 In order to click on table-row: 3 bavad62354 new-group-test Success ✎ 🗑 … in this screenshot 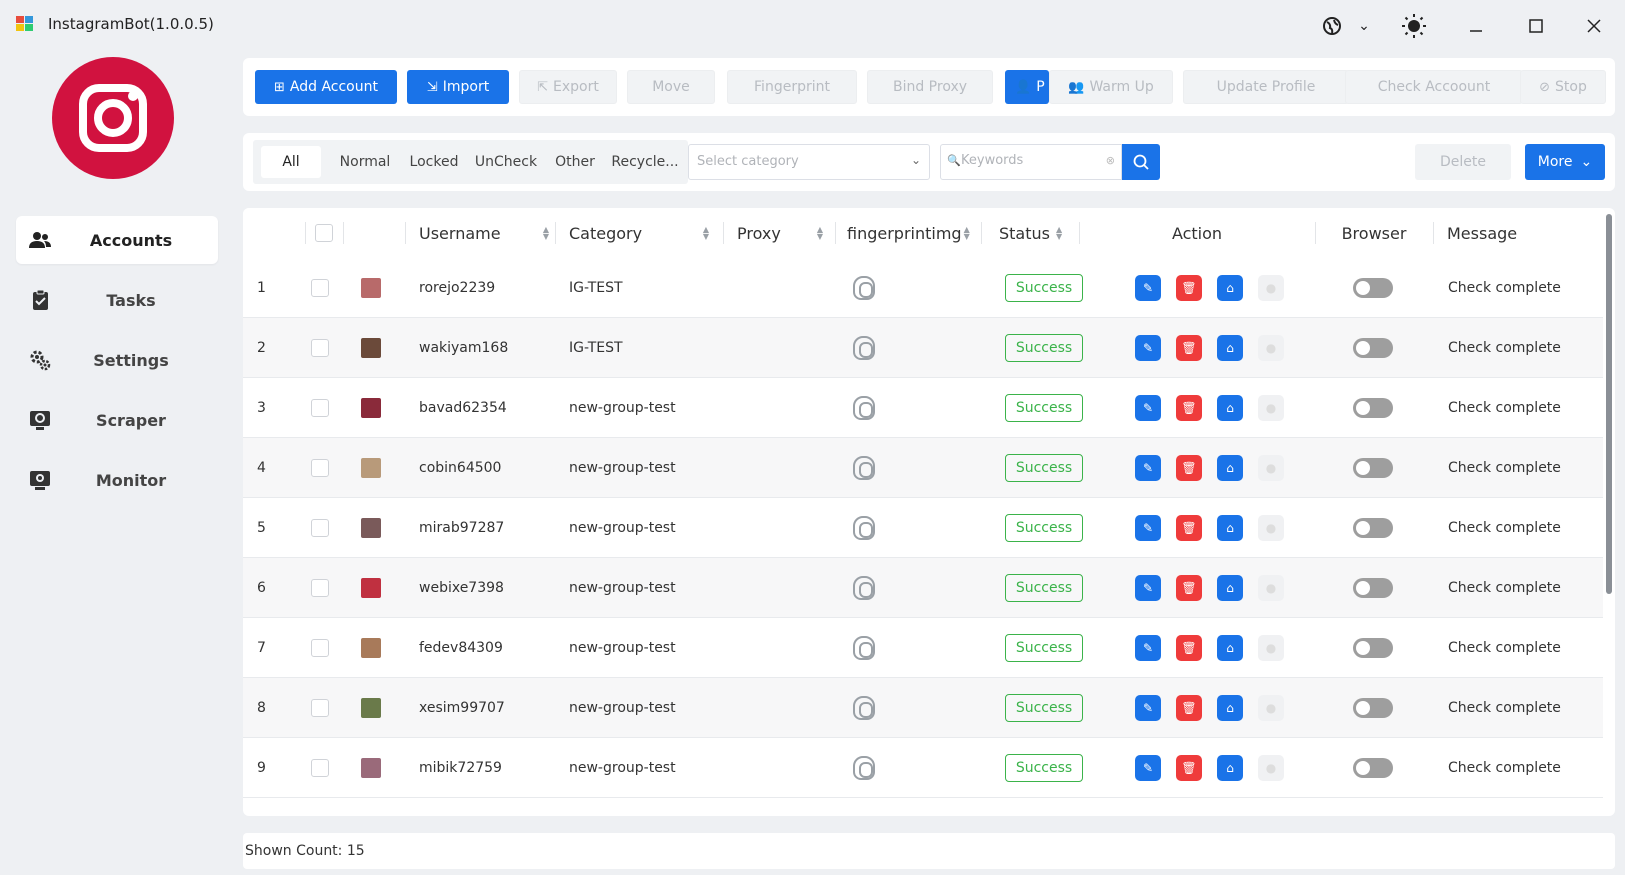, I will do `click(923, 408)`.